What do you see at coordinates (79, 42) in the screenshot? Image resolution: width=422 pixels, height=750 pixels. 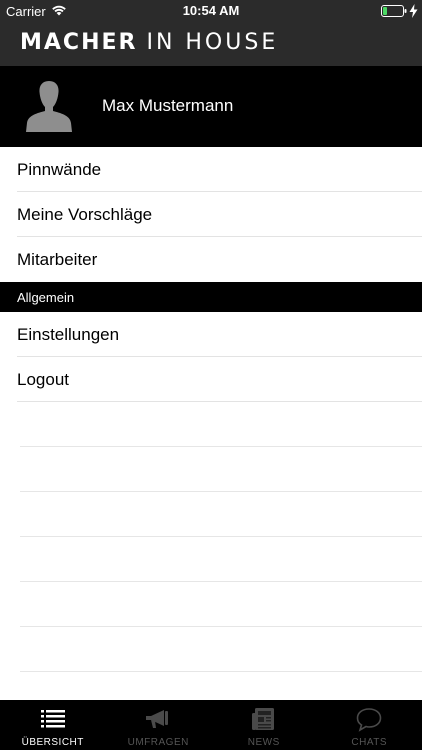 I see `logo-bold-text: MACHER` at bounding box center [79, 42].